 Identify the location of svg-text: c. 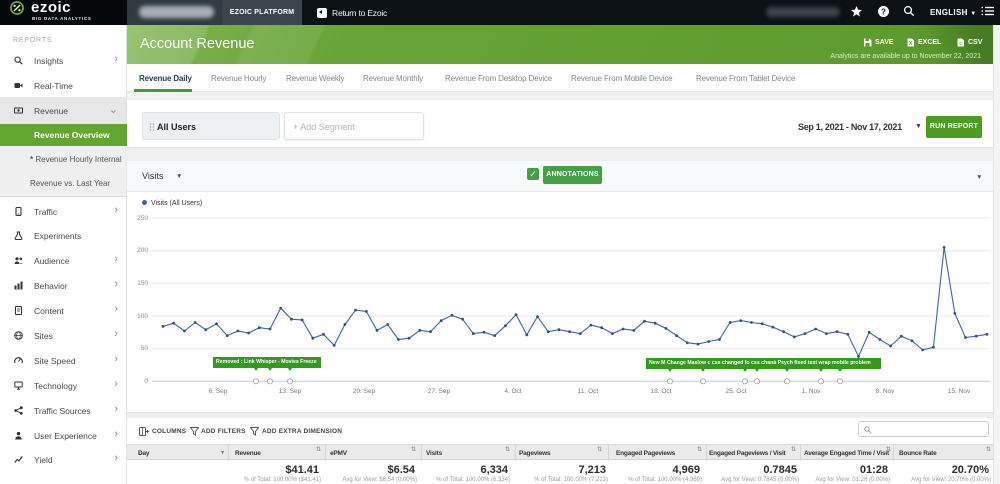
(960, 44).